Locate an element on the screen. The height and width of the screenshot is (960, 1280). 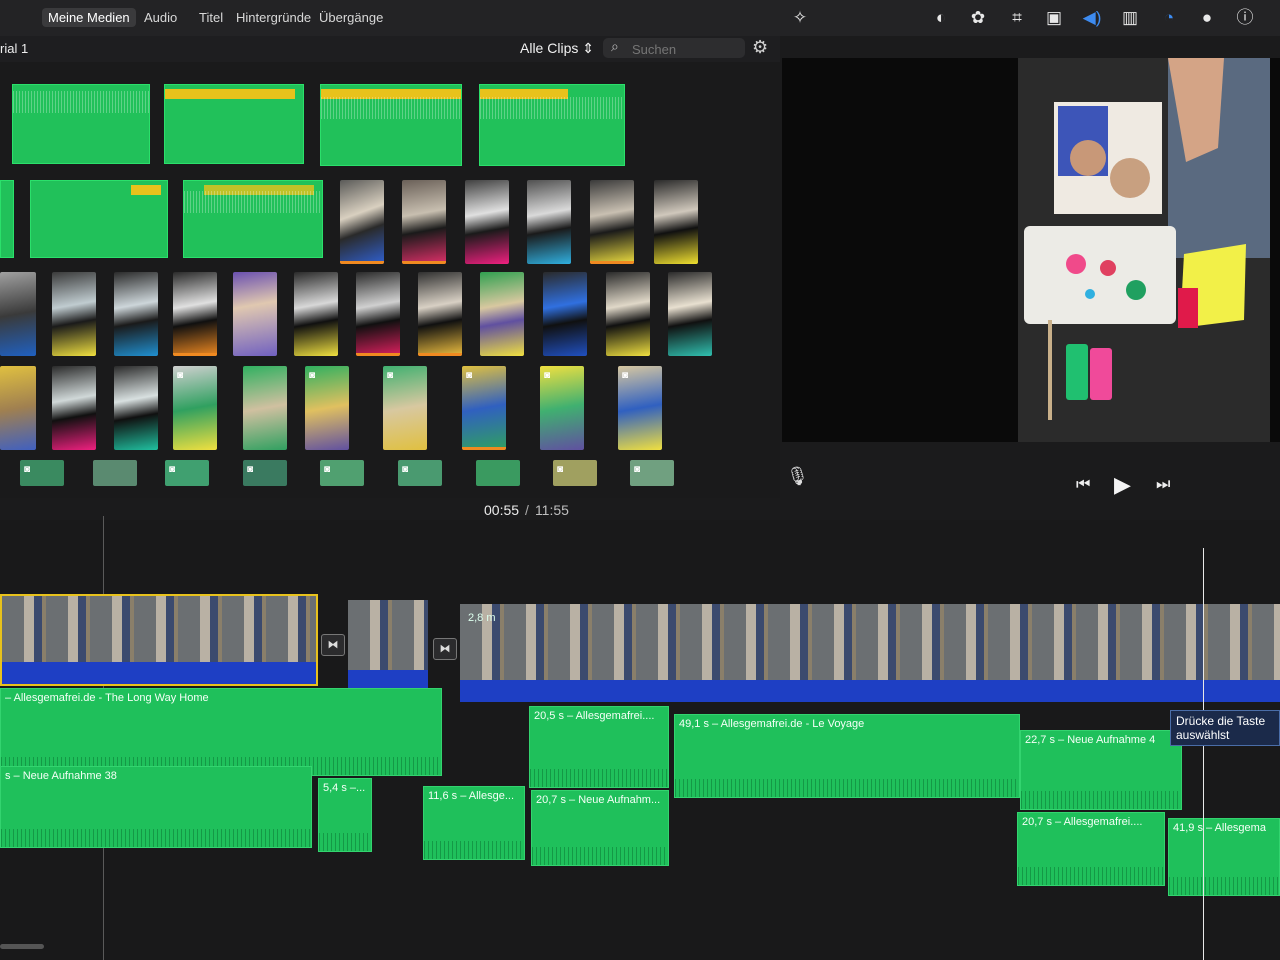
viewer-frame-art is located at coordinates (1144, 250).